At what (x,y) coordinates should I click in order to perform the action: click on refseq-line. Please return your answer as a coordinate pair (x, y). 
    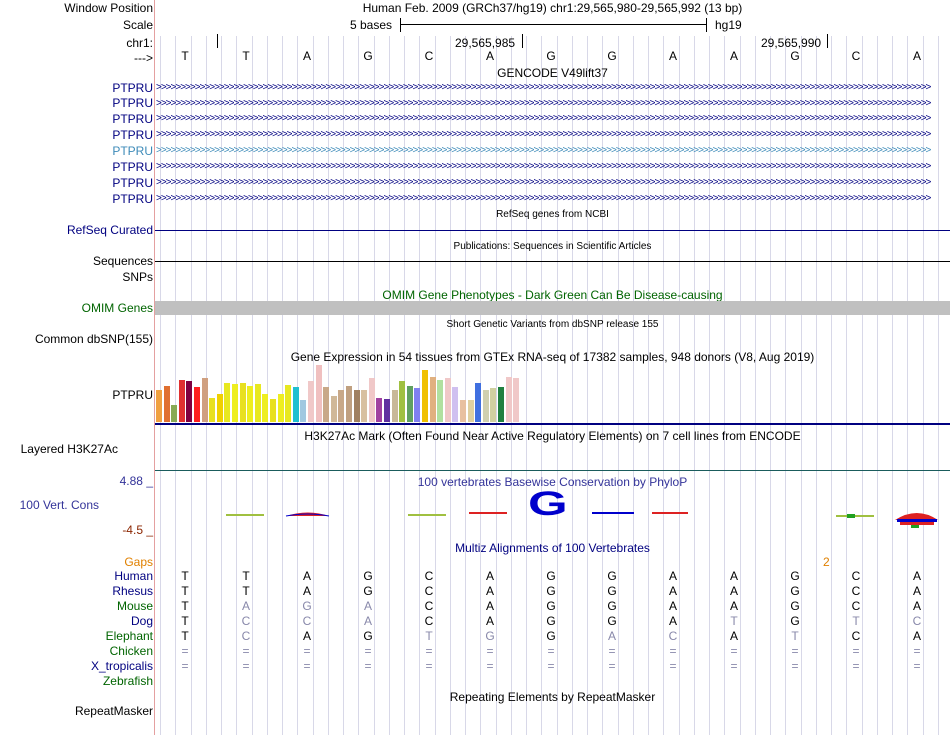
    Looking at the image, I should click on (552, 230).